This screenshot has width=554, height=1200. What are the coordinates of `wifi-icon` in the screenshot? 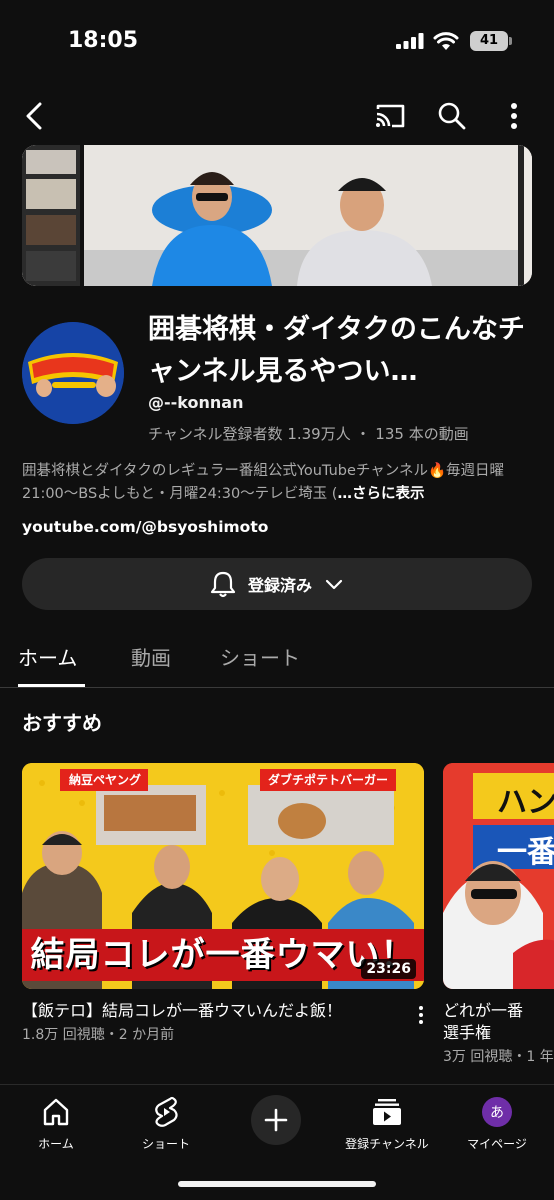 It's located at (446, 41).